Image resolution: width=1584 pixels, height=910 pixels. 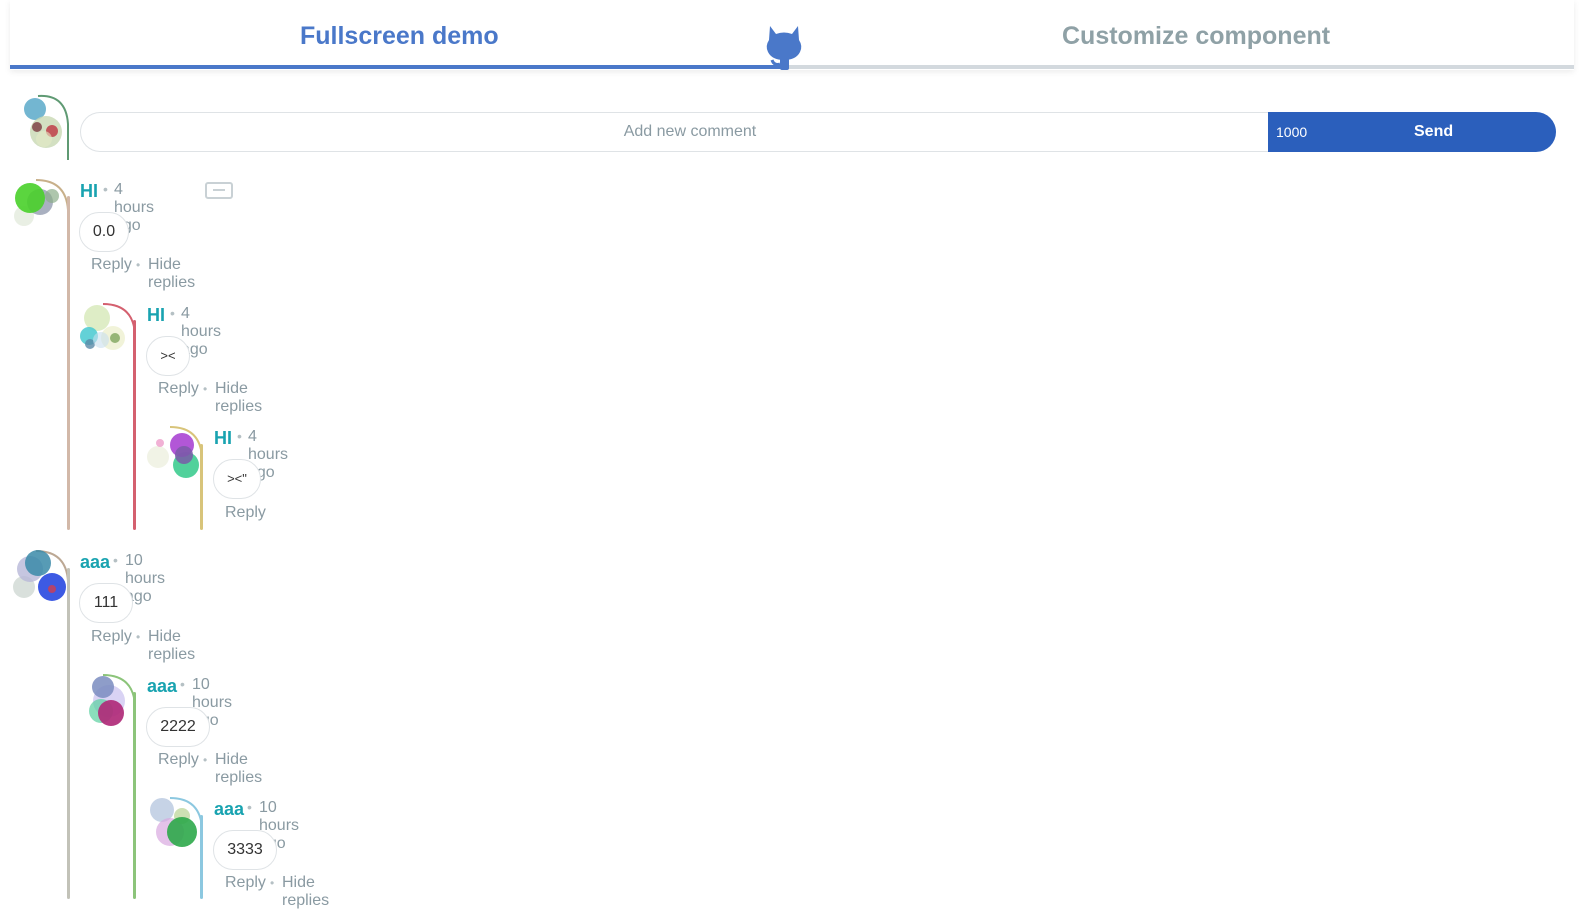 What do you see at coordinates (46, 127) in the screenshot?
I see `user-avatar` at bounding box center [46, 127].